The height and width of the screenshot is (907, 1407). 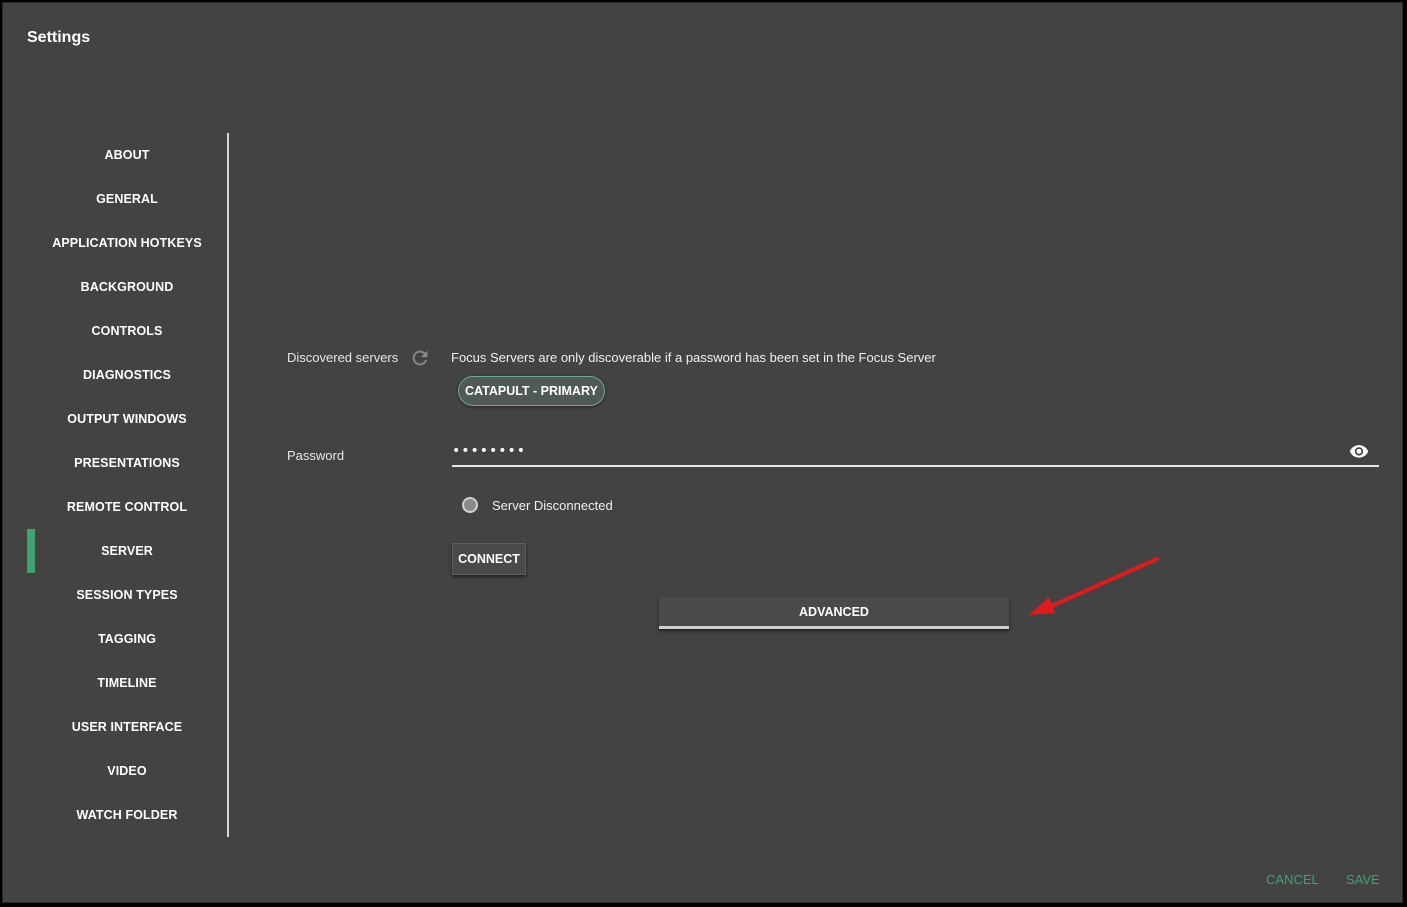 I want to click on sidebar-item-general: GENERAL, so click(x=127, y=199).